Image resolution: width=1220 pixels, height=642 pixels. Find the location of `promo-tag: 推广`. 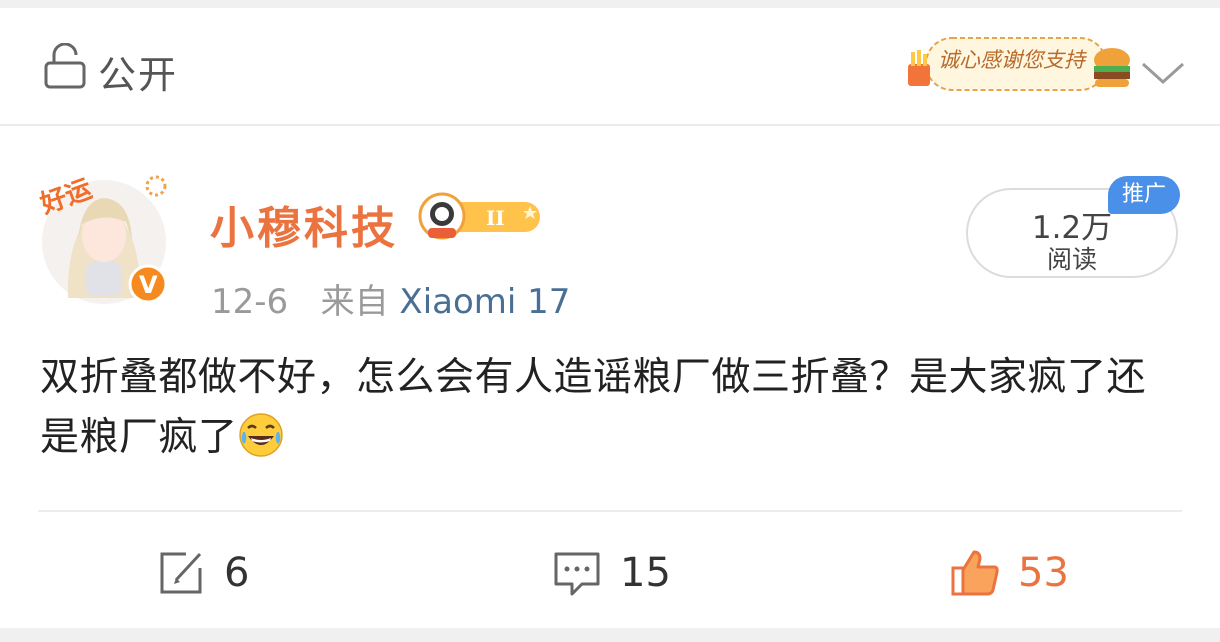

promo-tag: 推广 is located at coordinates (1144, 195).